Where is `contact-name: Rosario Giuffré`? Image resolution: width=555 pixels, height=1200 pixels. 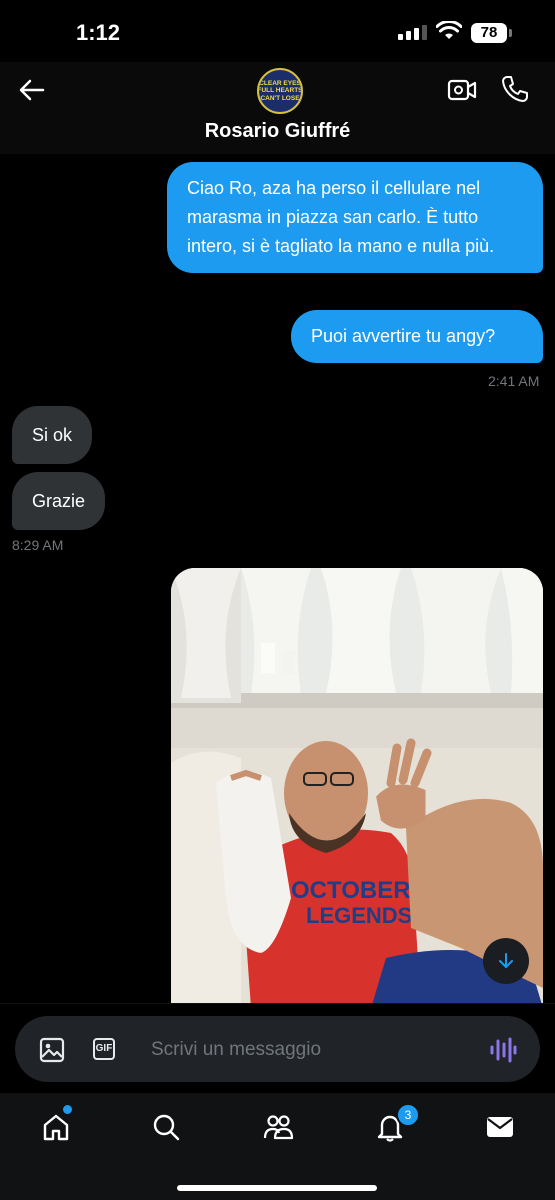 contact-name: Rosario Giuffré is located at coordinates (277, 131).